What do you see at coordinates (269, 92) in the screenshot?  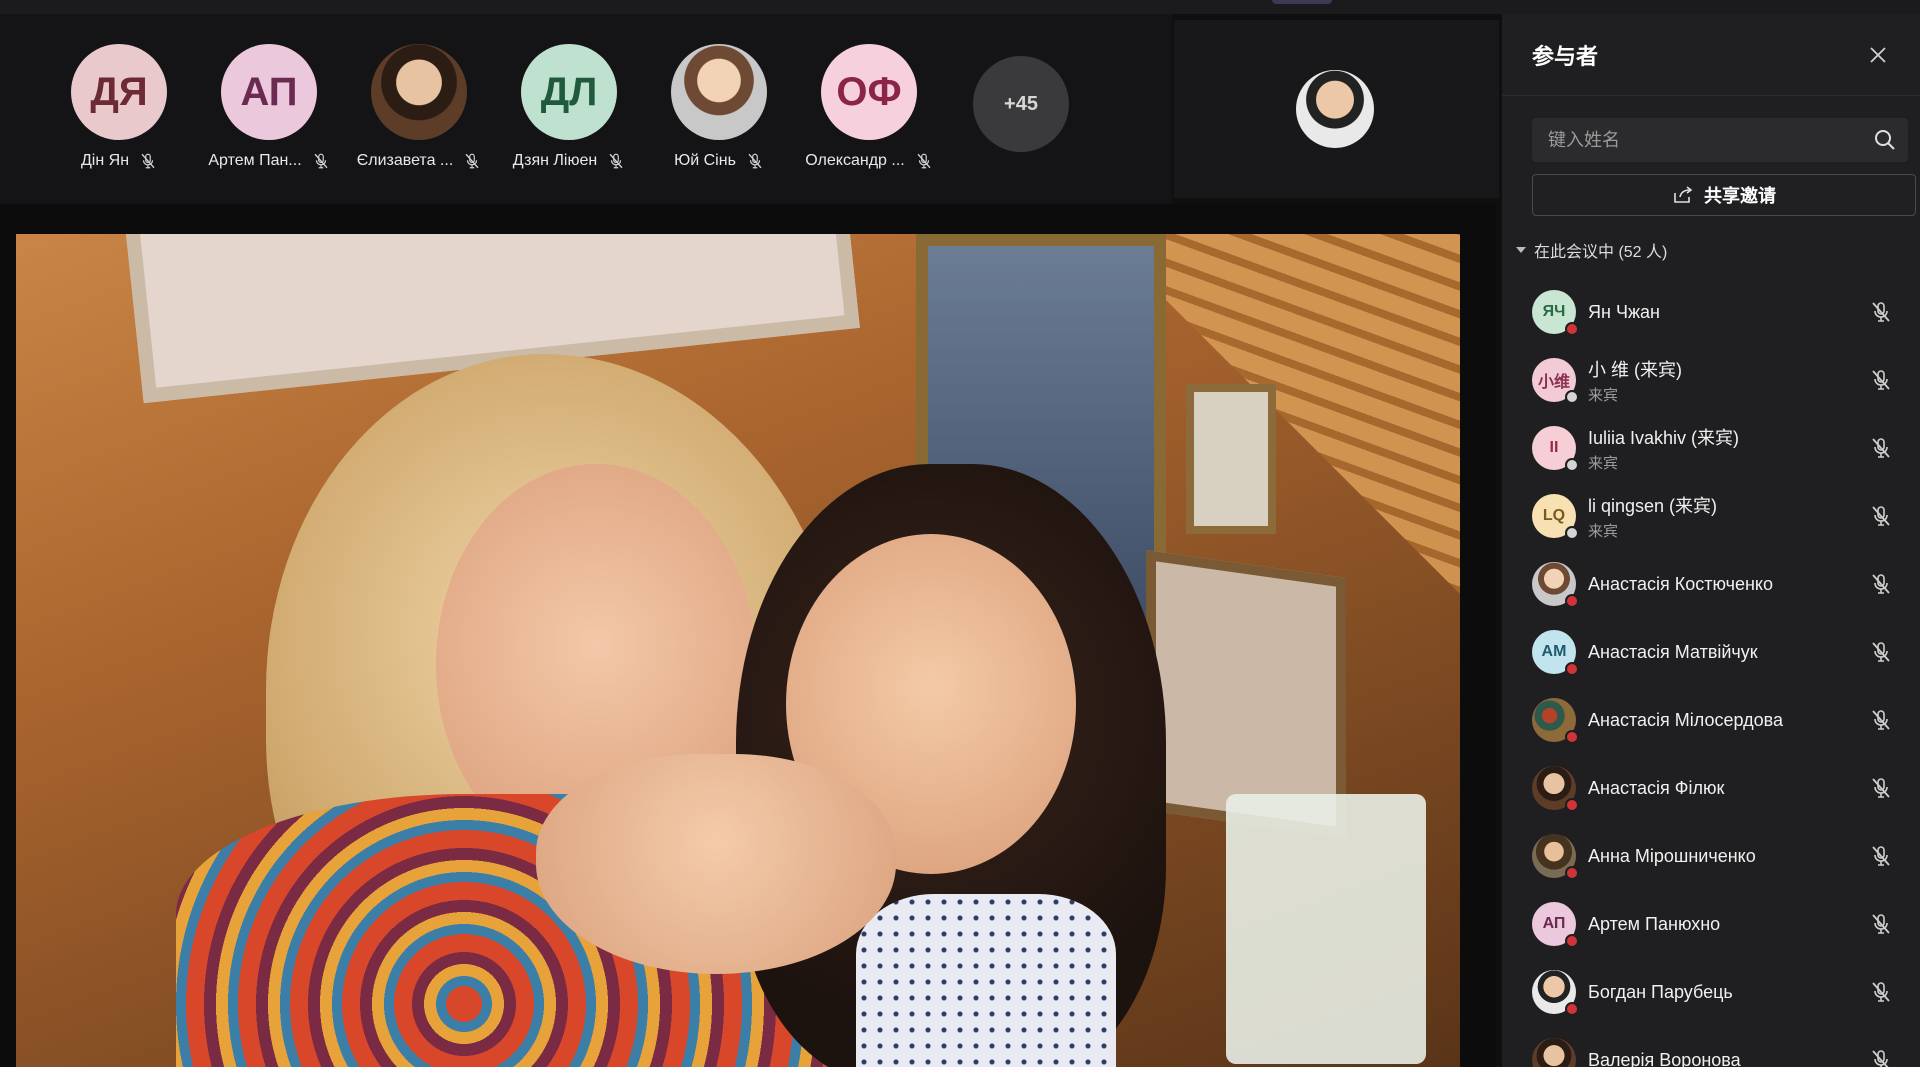 I see `avatar: АП` at bounding box center [269, 92].